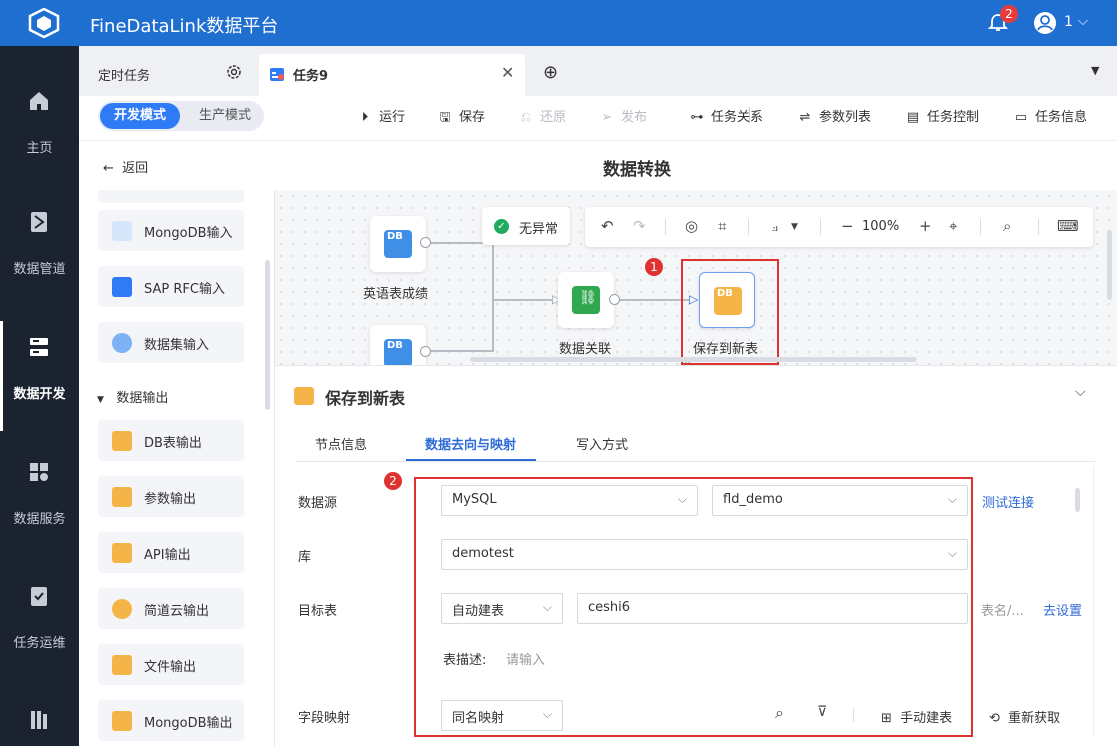 The height and width of the screenshot is (746, 1117). What do you see at coordinates (726, 115) in the screenshot?
I see `task-relation-button: ⊶ 任务关系` at bounding box center [726, 115].